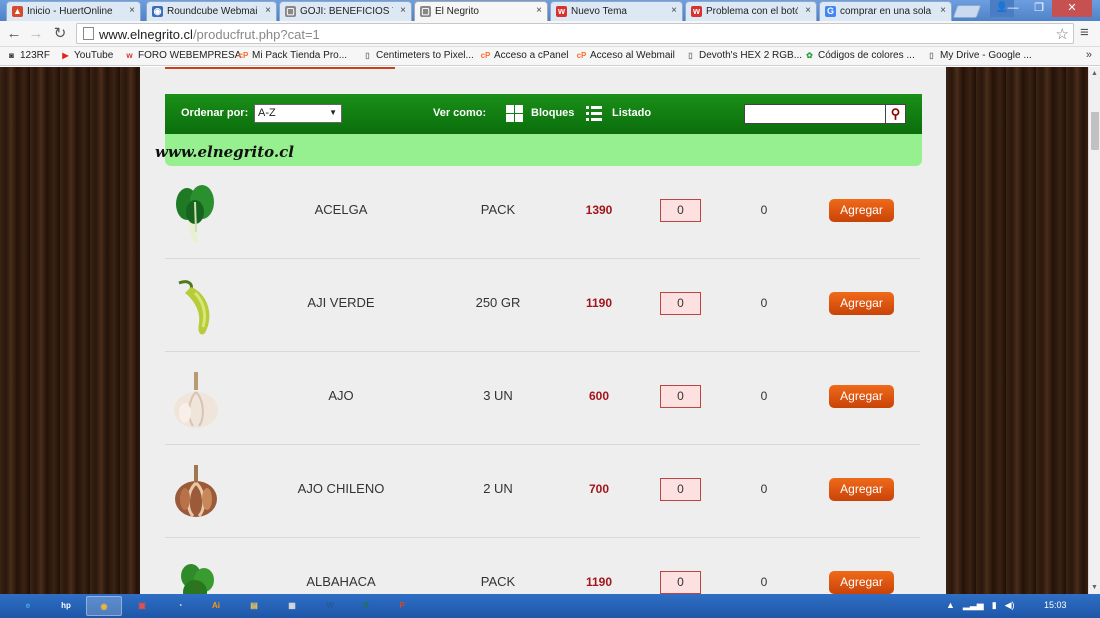 This screenshot has width=1100, height=618. I want to click on close-window-button: ✕, so click(1072, 8).